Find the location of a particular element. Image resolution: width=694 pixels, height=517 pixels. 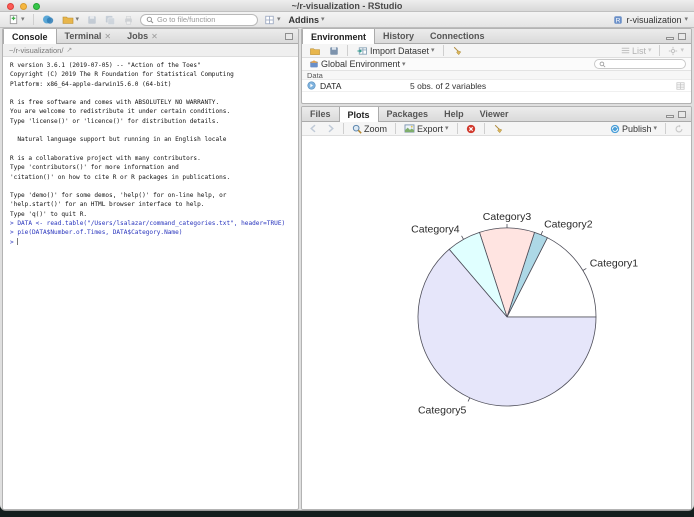

tab-plots: Plots is located at coordinates (358, 114).